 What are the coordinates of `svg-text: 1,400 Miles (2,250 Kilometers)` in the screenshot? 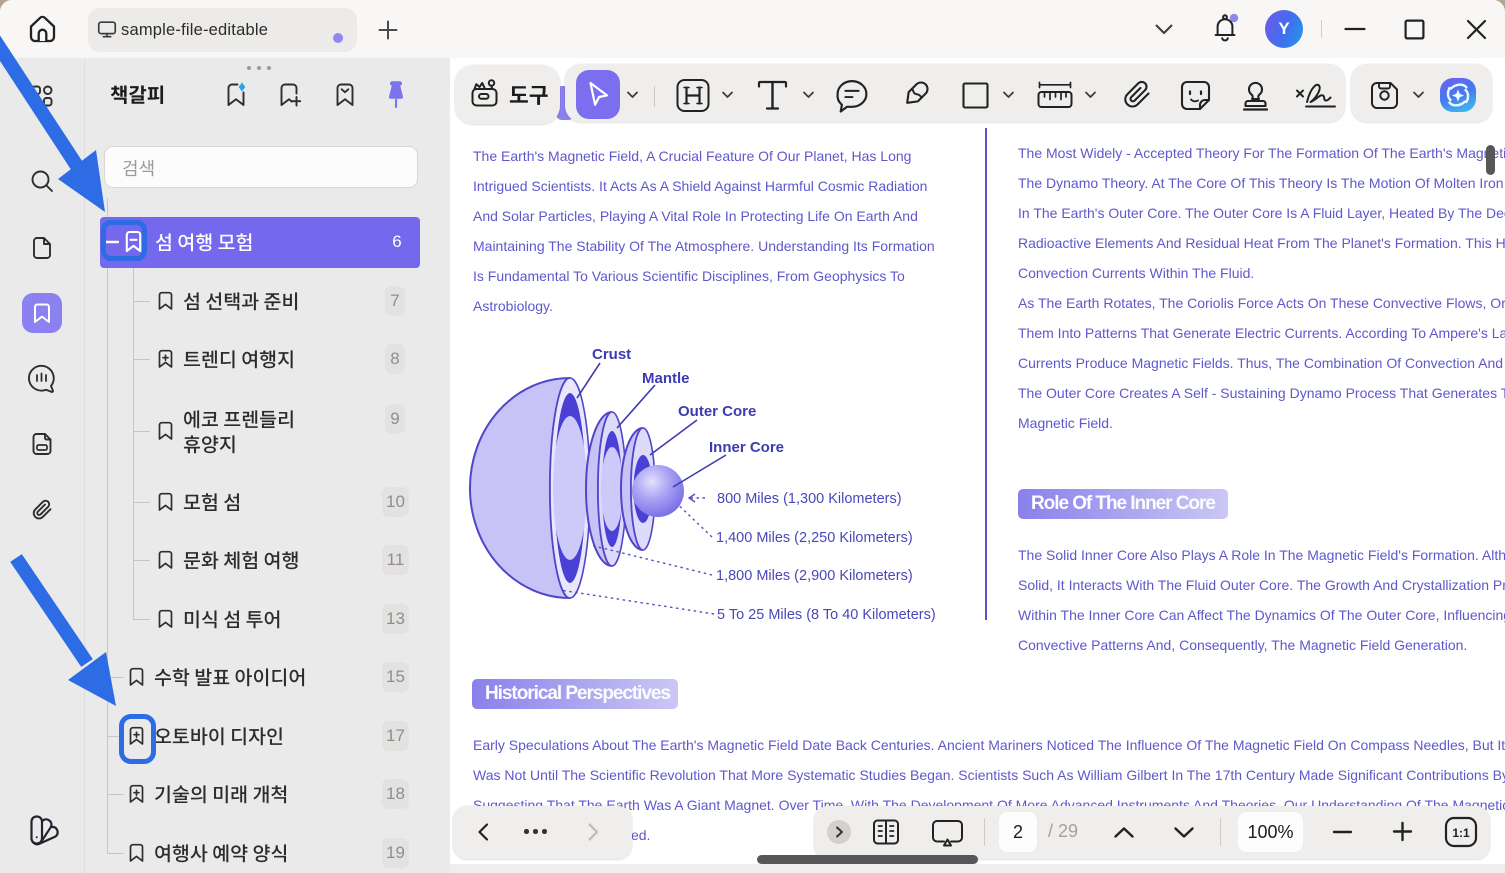 It's located at (814, 538).